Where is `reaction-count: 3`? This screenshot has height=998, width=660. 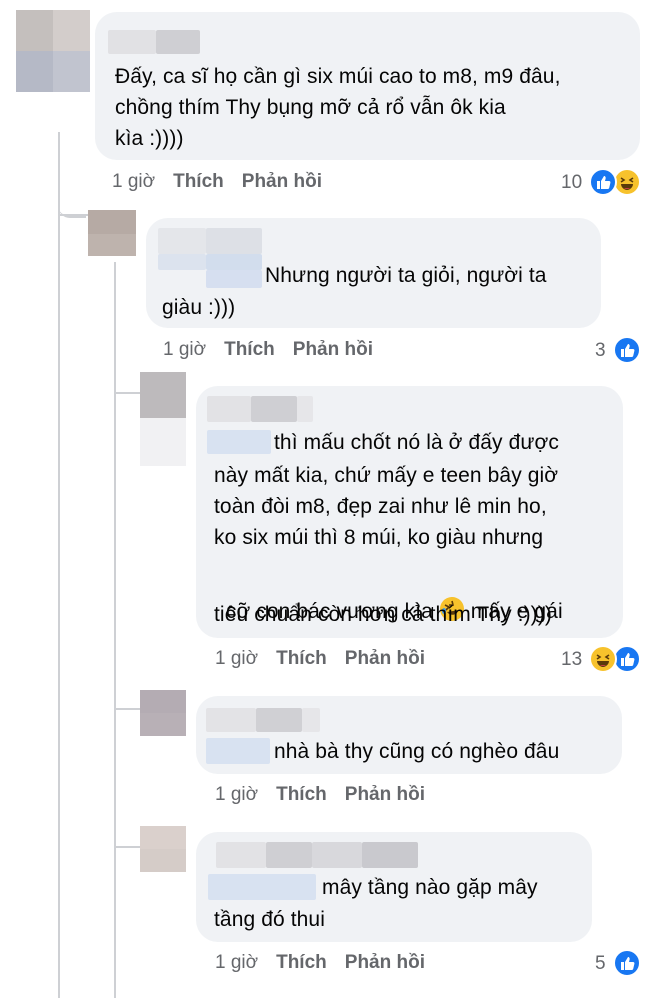 reaction-count: 3 is located at coordinates (600, 351).